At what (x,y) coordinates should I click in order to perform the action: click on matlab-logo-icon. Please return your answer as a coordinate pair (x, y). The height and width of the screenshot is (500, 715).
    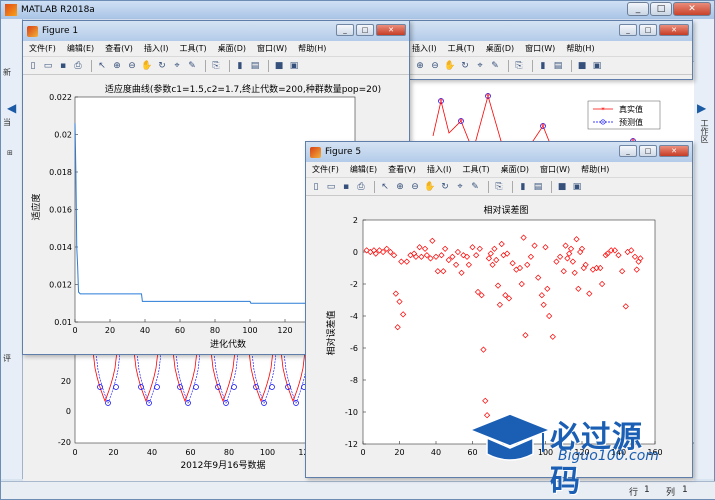
    Looking at the image, I should click on (11, 10).